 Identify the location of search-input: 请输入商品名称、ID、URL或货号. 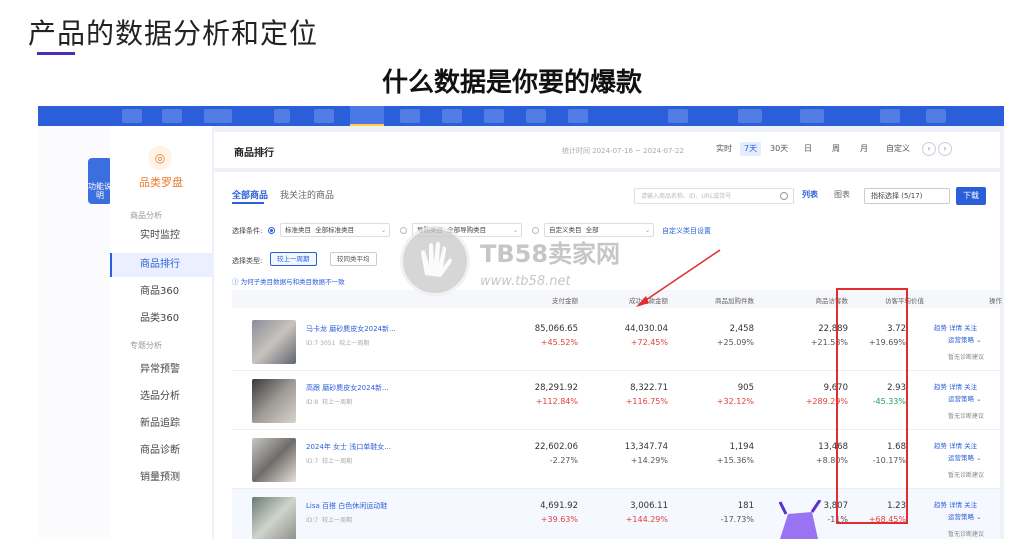
(714, 196).